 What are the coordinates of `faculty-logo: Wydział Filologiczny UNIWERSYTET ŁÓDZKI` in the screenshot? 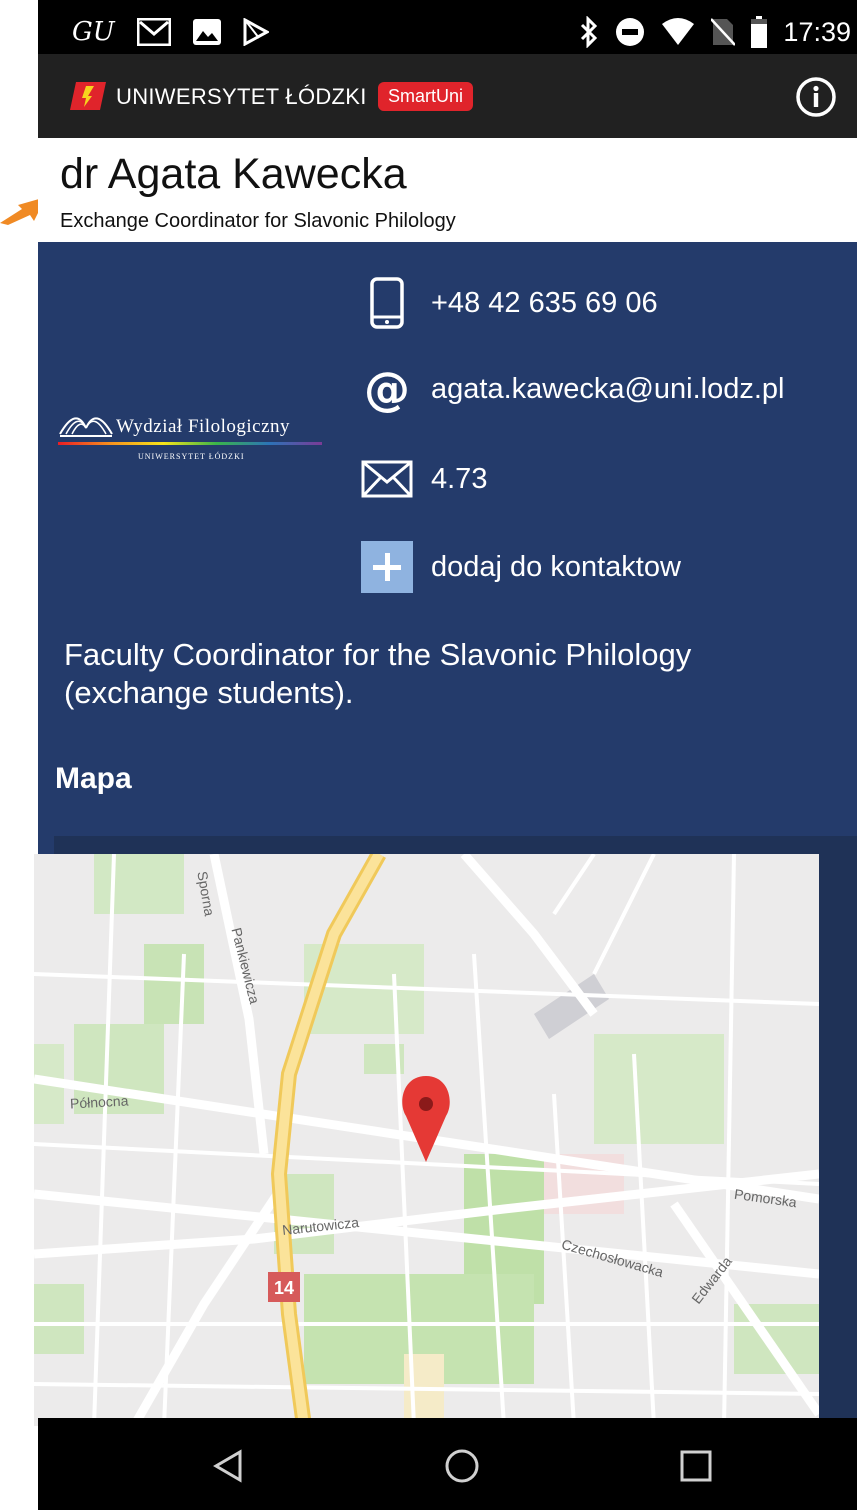 It's located at (190, 433).